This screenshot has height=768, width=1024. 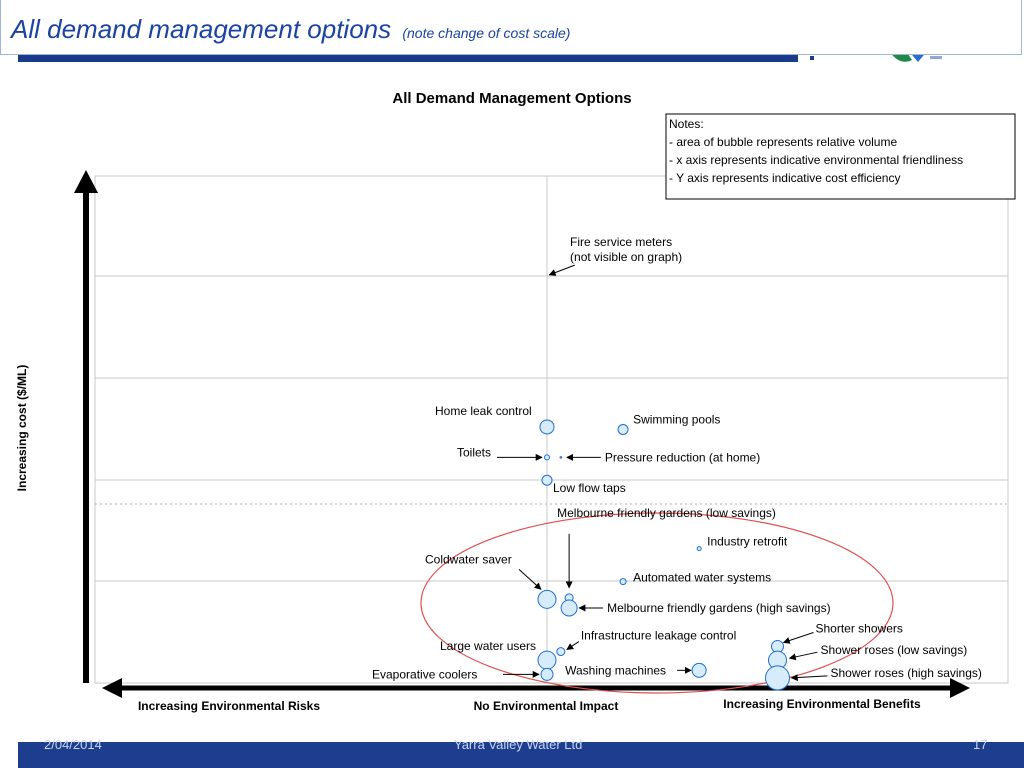 I want to click on footer: 2/04/2014 Yarra Valley Water Ltd 17, so click(x=521, y=752).